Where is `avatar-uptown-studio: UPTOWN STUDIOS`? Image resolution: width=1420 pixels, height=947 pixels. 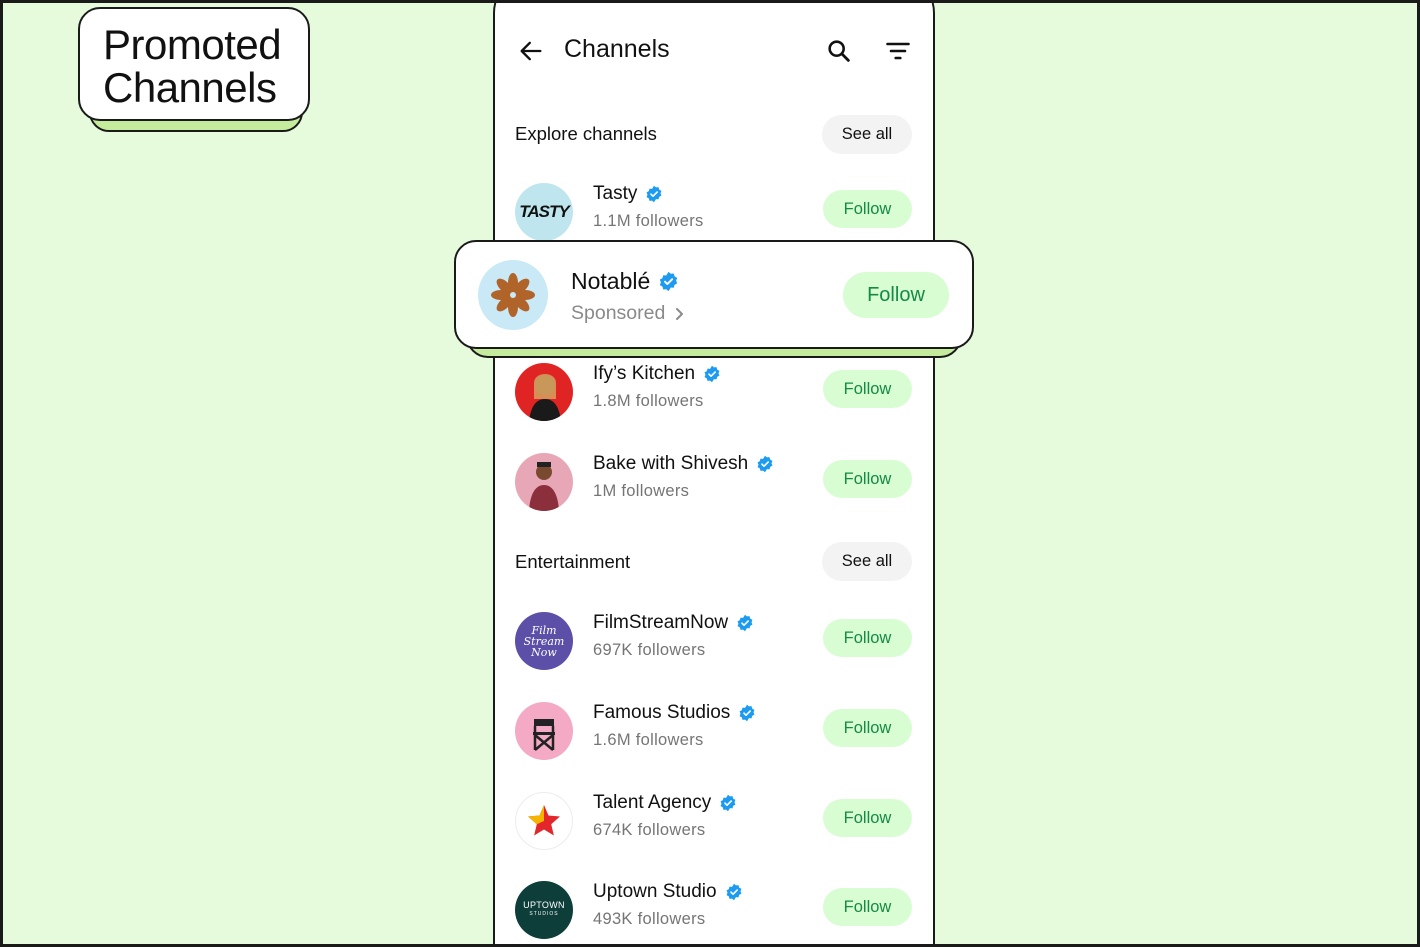
avatar-uptown-studio: UPTOWN STUDIOS is located at coordinates (544, 910).